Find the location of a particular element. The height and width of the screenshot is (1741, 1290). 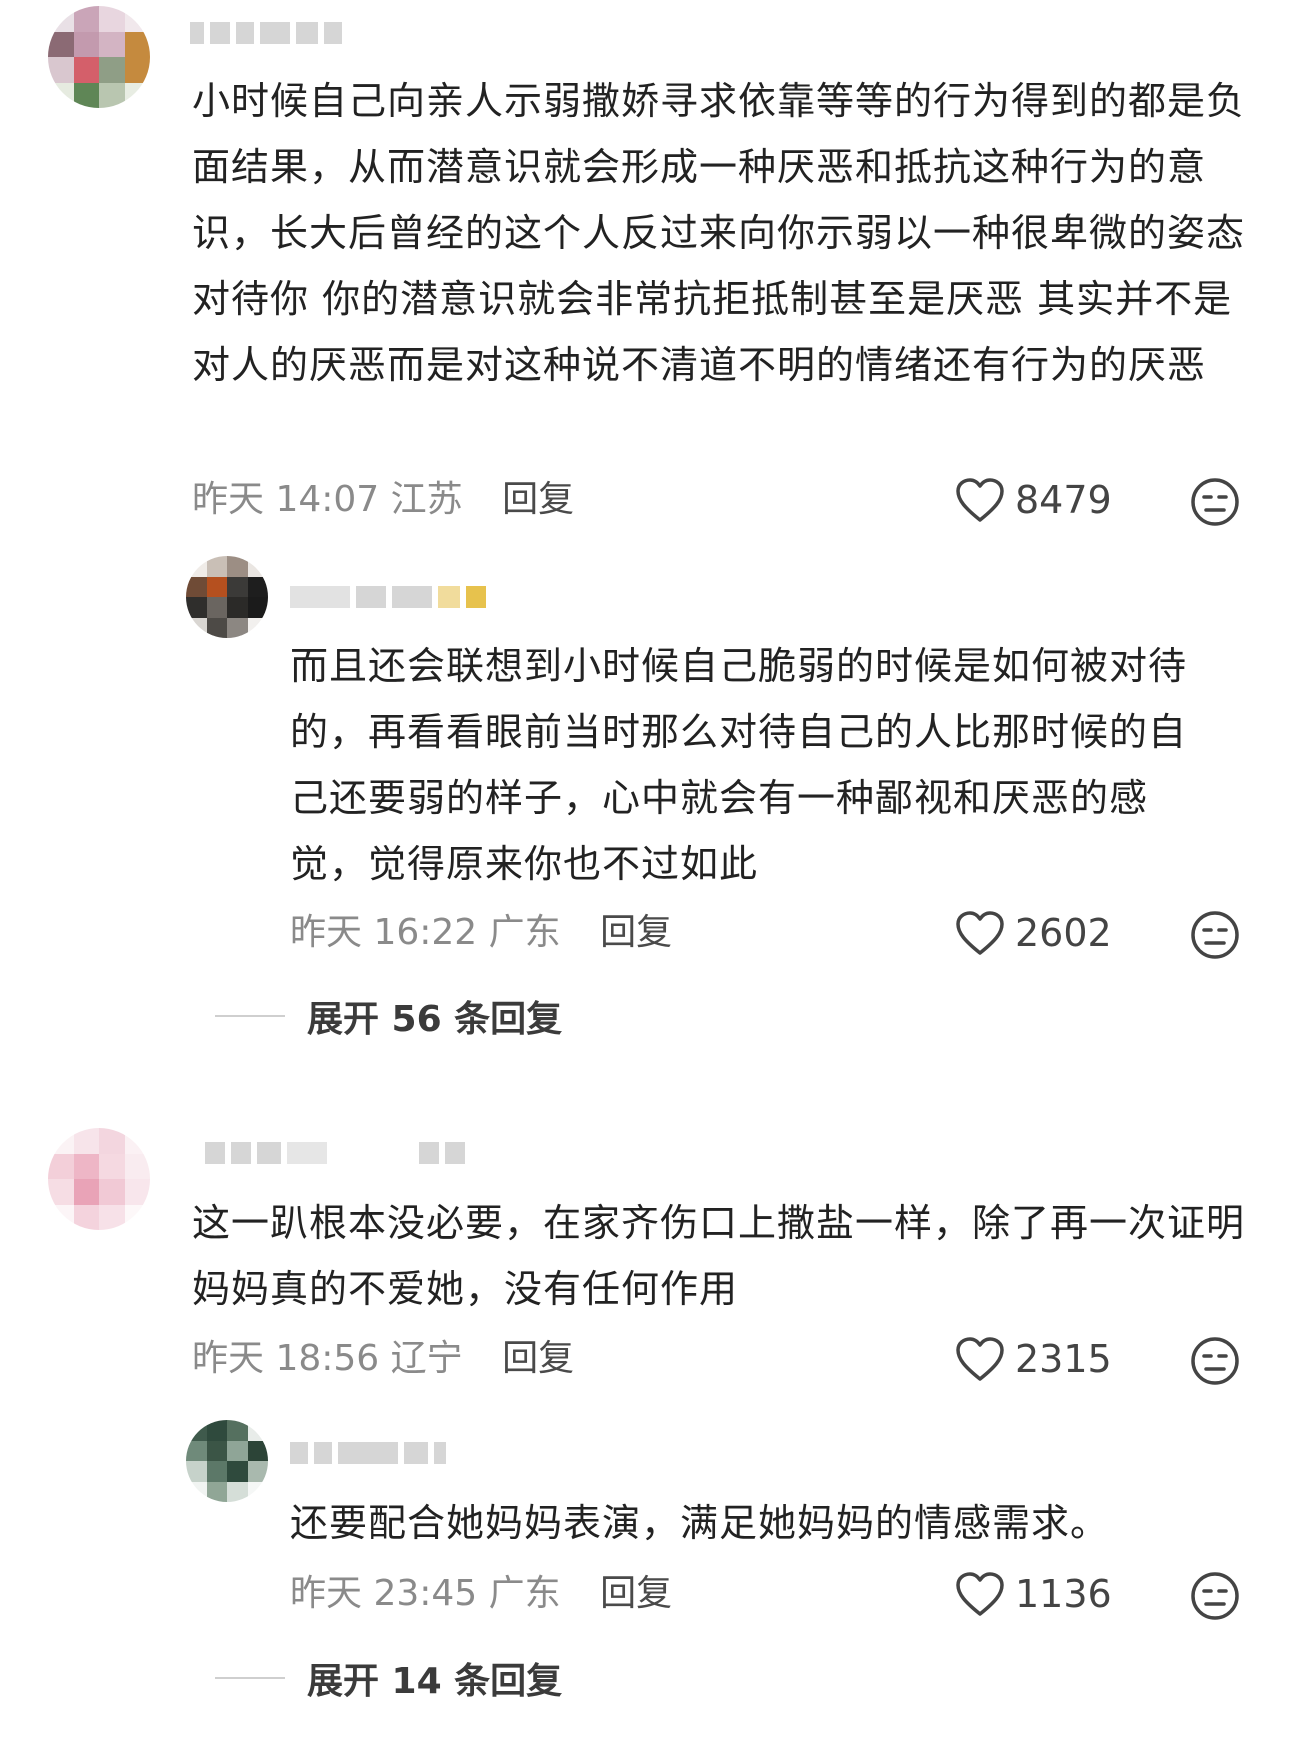

location: 辽宁 is located at coordinates (426, 1358).